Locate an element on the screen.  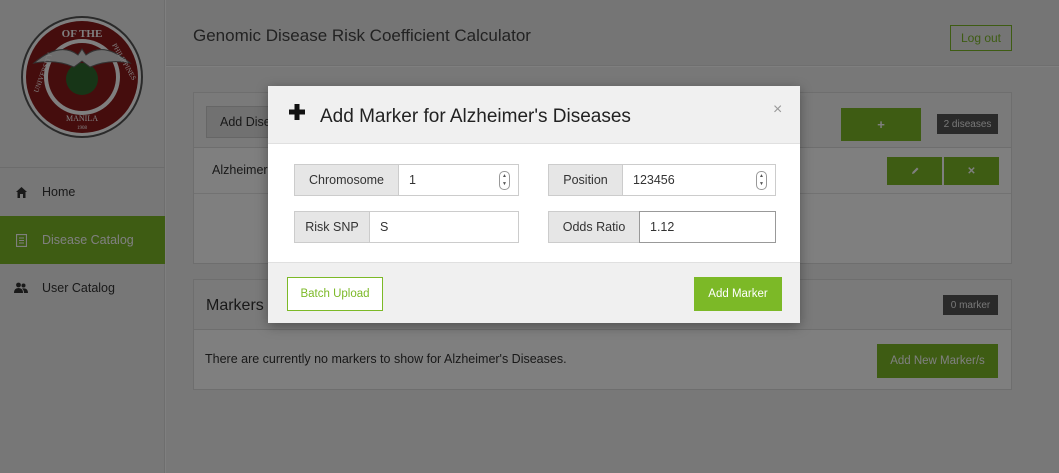
risk-snp-field: Risk SNP S is located at coordinates (406, 227).